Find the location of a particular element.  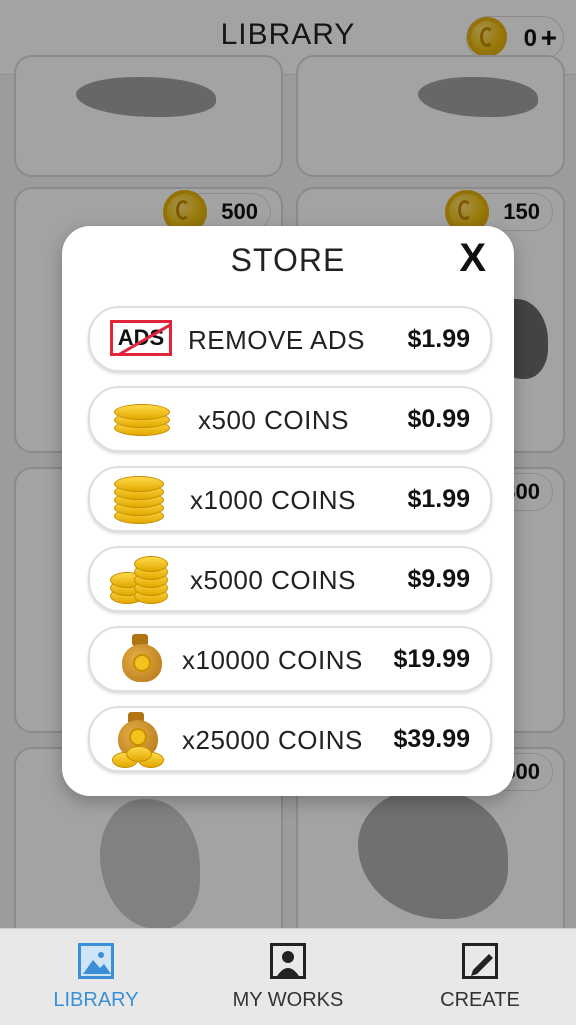

store-item-label: x1000 COINS is located at coordinates (273, 500).